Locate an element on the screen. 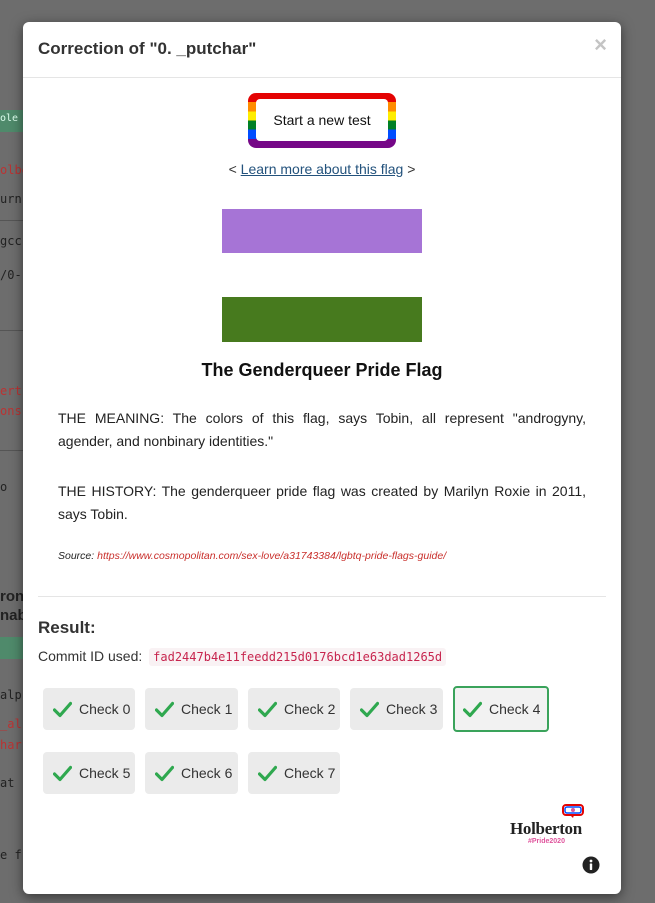  check-button-3: Check 3 is located at coordinates (396, 709).